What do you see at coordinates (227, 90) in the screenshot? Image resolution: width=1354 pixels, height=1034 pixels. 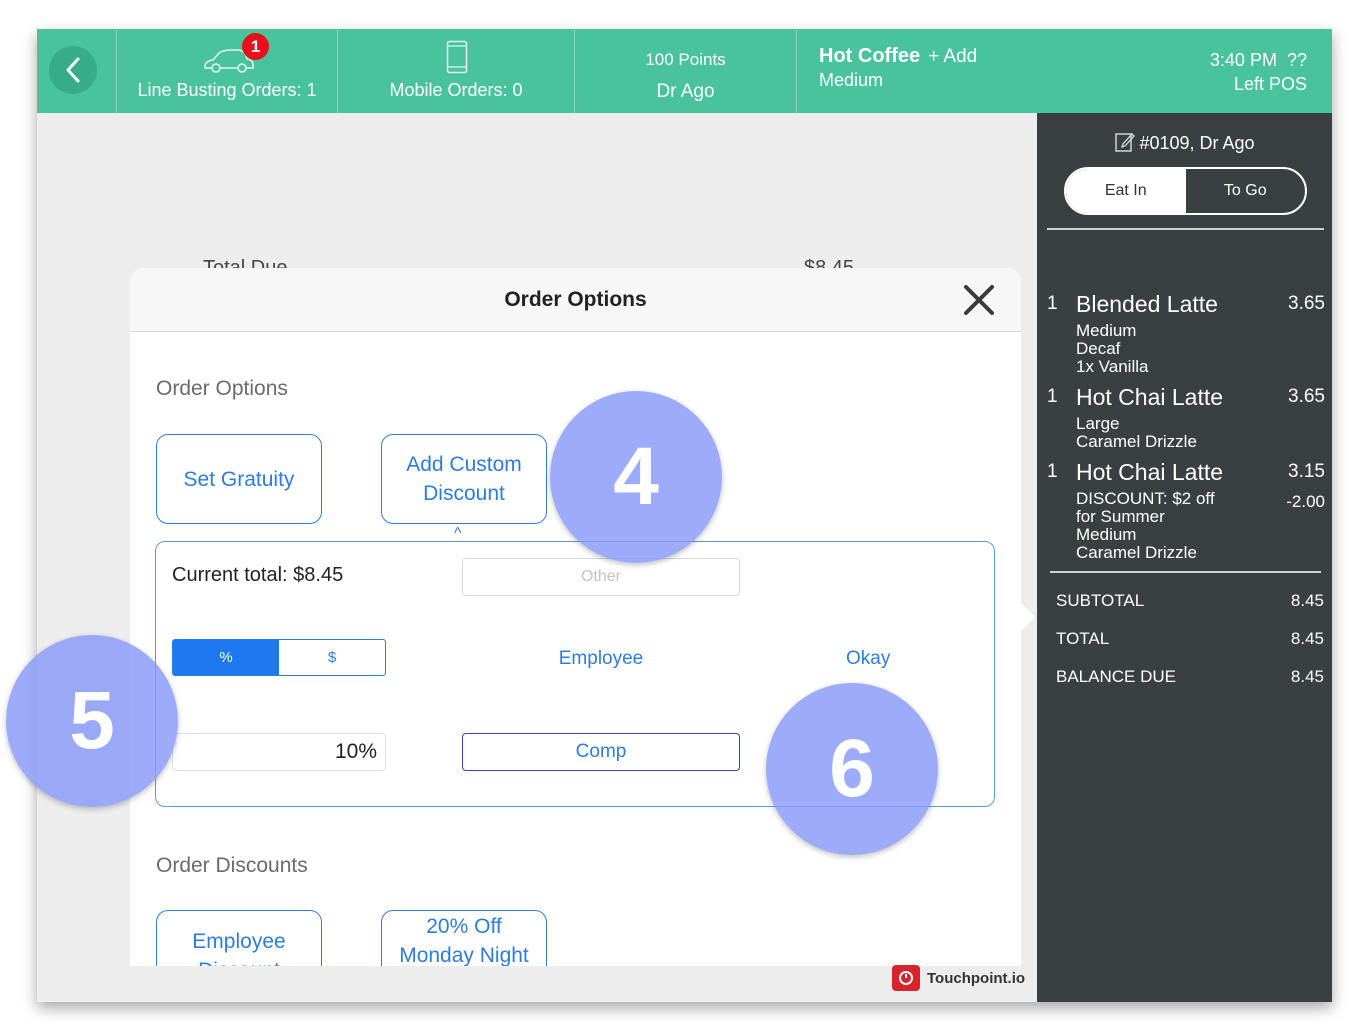 I see `line-busting-label: Line Busting Orders: 1` at bounding box center [227, 90].